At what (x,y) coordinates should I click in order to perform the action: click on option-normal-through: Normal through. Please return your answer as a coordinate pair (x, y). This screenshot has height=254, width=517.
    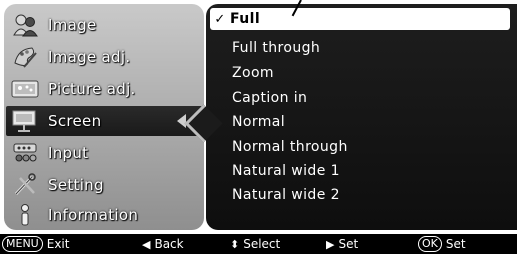
    Looking at the image, I should click on (290, 147).